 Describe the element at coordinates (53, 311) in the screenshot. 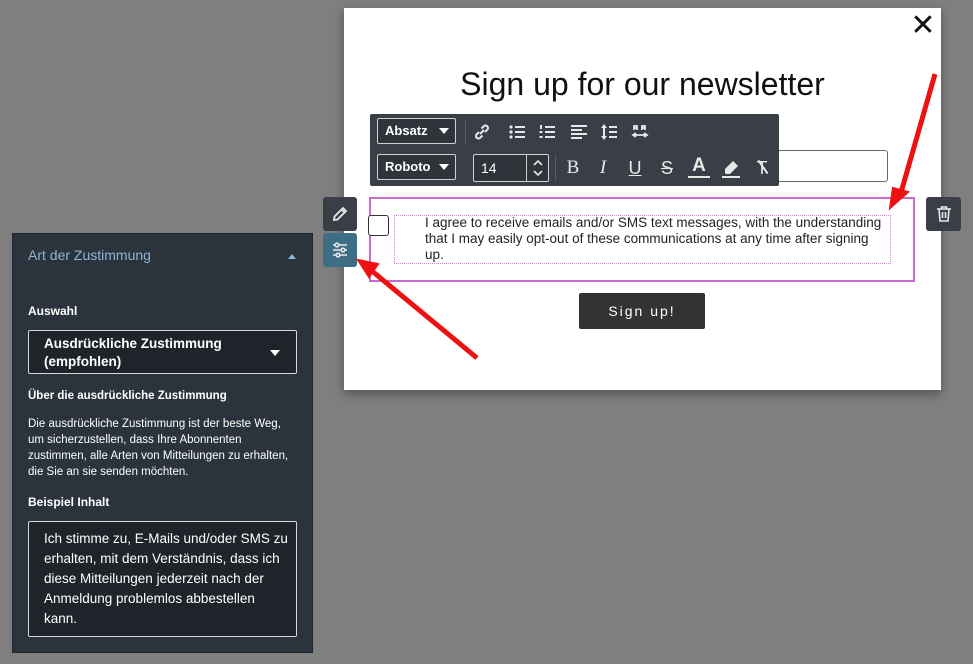

I see `selection-label: Auswahl` at that location.